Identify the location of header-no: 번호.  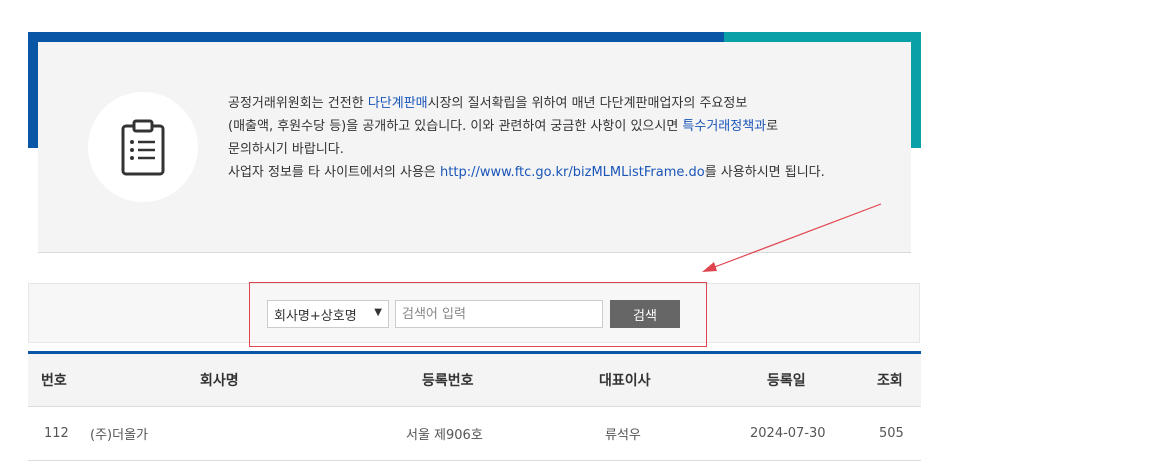
(54, 381).